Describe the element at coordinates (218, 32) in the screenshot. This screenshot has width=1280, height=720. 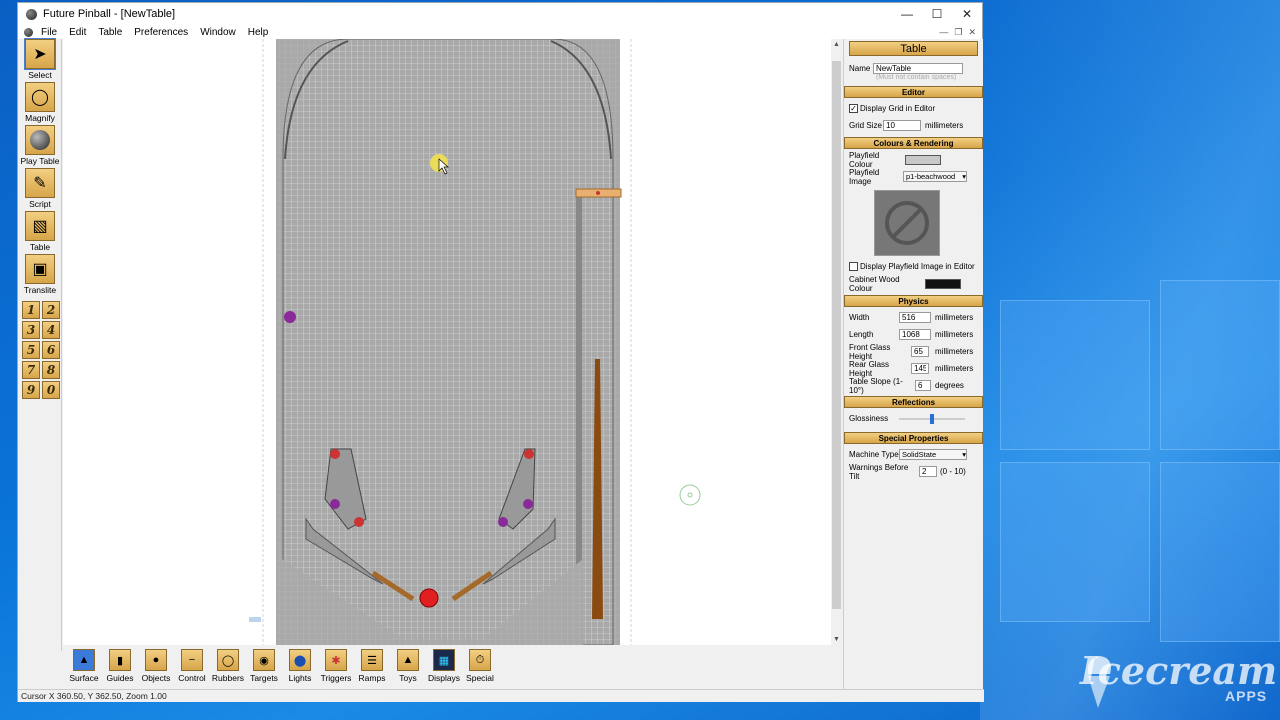
I see `menu-window: Window` at that location.